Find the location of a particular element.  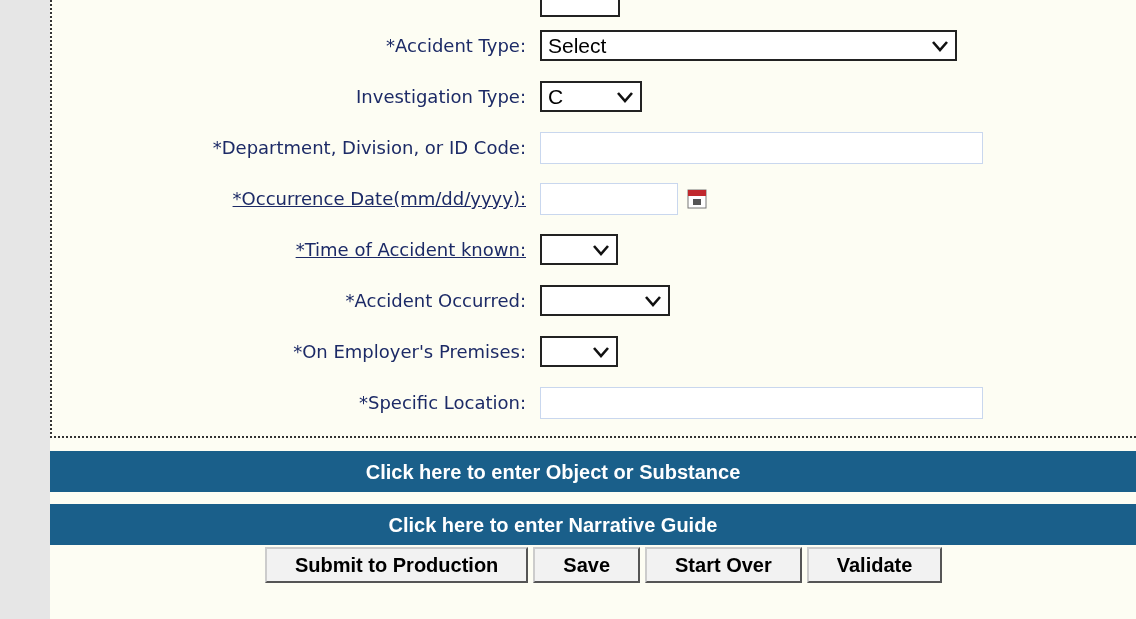

form-button: Save is located at coordinates (587, 565).